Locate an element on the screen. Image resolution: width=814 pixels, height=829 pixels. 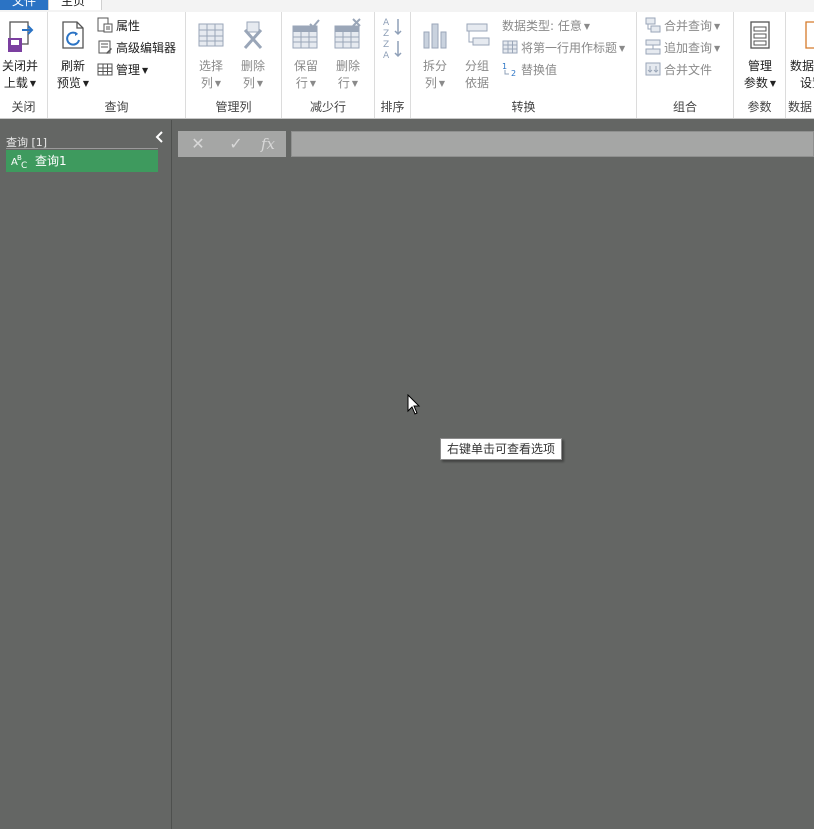
group-combine: 合并查询 ▼ 追加查询 ▼ 合并文件 组合 is located at coordinates (685, 65).